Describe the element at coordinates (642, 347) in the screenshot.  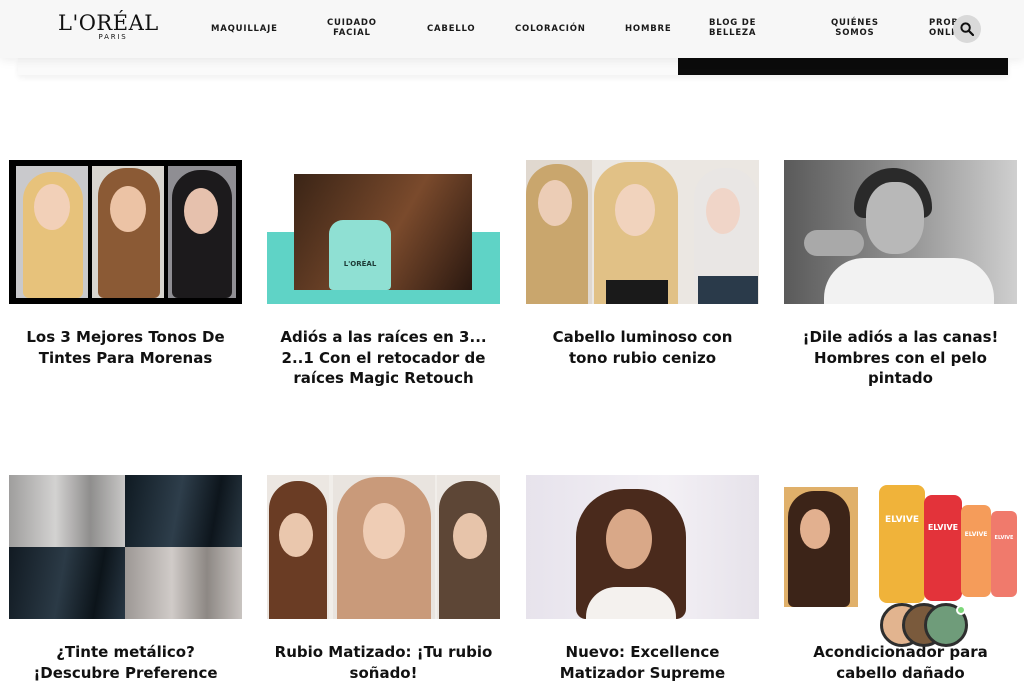
I see `article-title: Cabello luminoso con tono rubio cenizo` at that location.